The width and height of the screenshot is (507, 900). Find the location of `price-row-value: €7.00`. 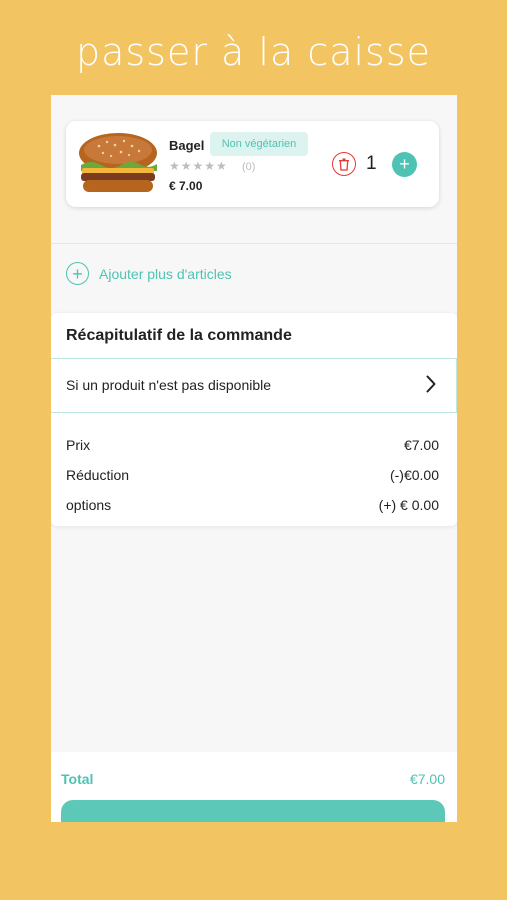

price-row-value: €7.00 is located at coordinates (421, 445).